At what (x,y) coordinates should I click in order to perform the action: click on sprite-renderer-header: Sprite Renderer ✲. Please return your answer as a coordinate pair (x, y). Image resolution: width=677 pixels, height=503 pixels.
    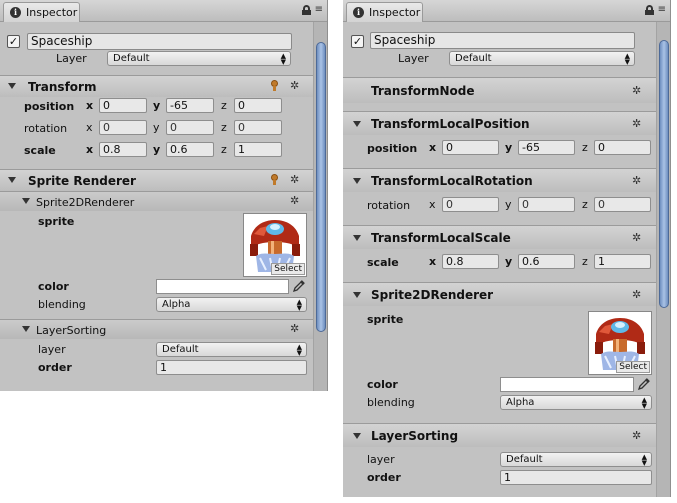
    Looking at the image, I should click on (156, 180).